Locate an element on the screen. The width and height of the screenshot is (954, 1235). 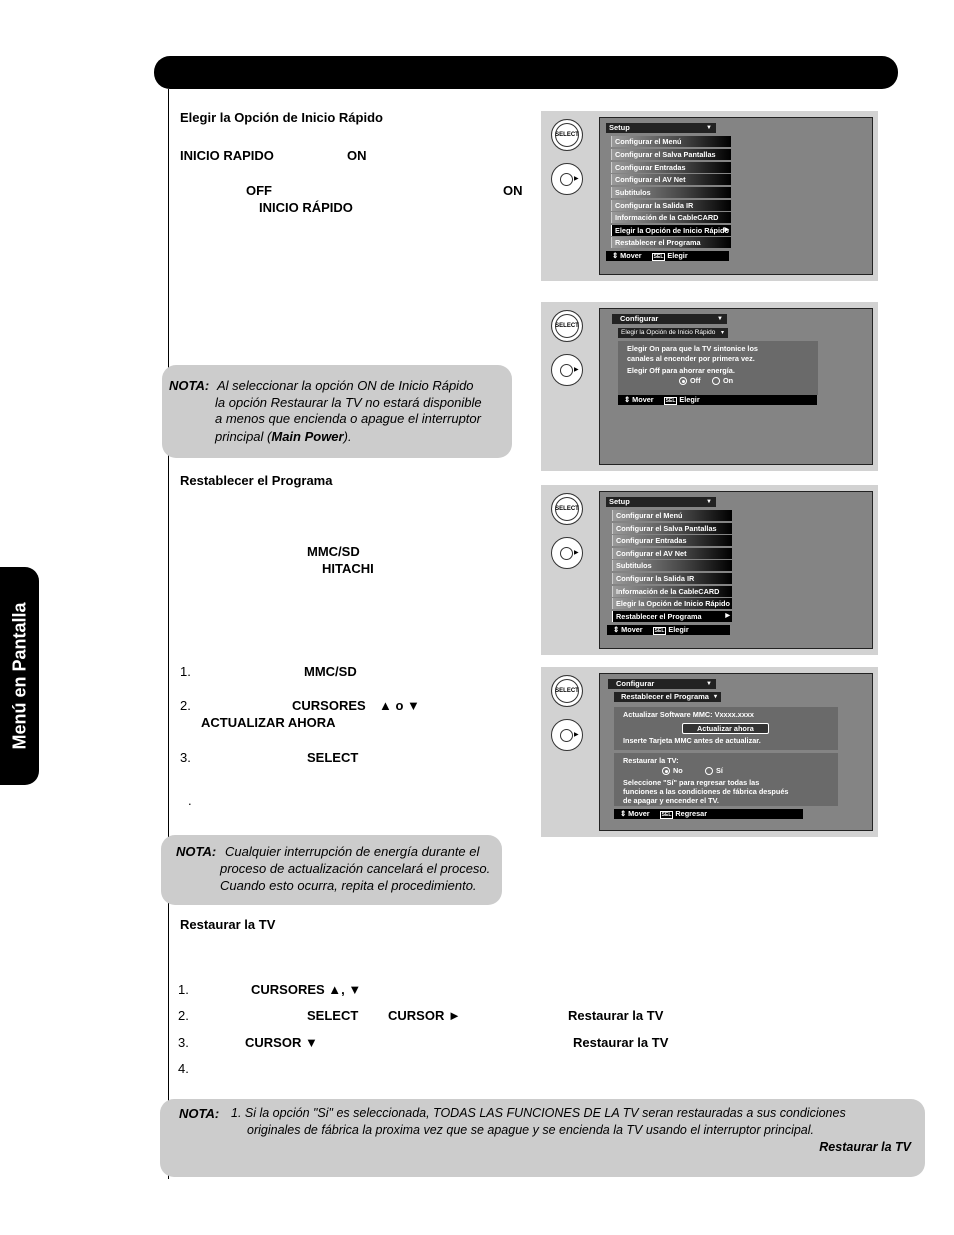
section-heading-quick-start: Elegir la Opción de Inicio Rápido is located at coordinates (281, 117).